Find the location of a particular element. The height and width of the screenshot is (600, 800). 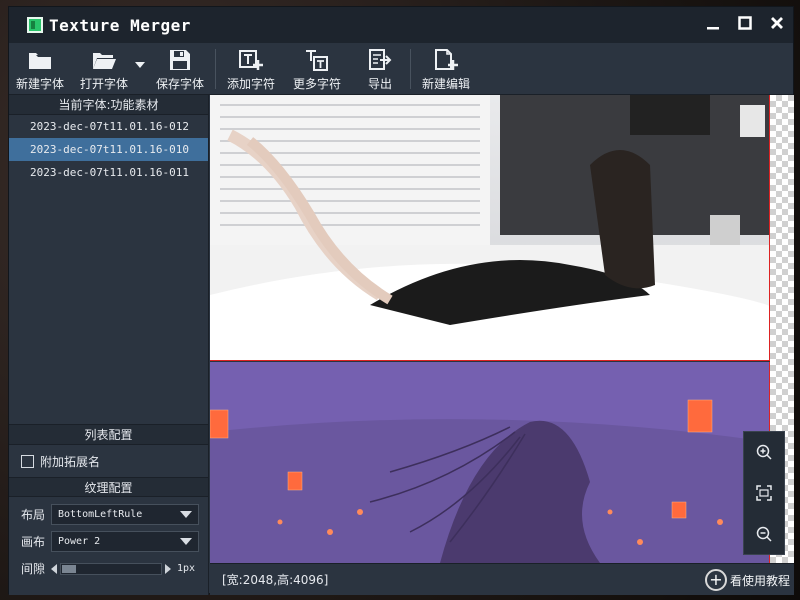

spacing-value: 1px is located at coordinates (186, 568).